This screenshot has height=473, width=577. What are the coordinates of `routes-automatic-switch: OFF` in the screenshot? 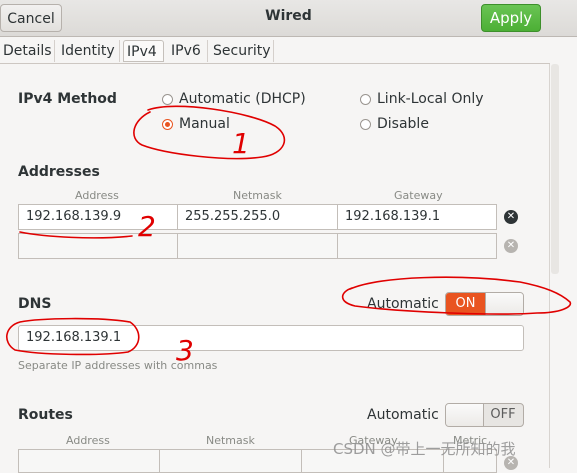 It's located at (484, 415).